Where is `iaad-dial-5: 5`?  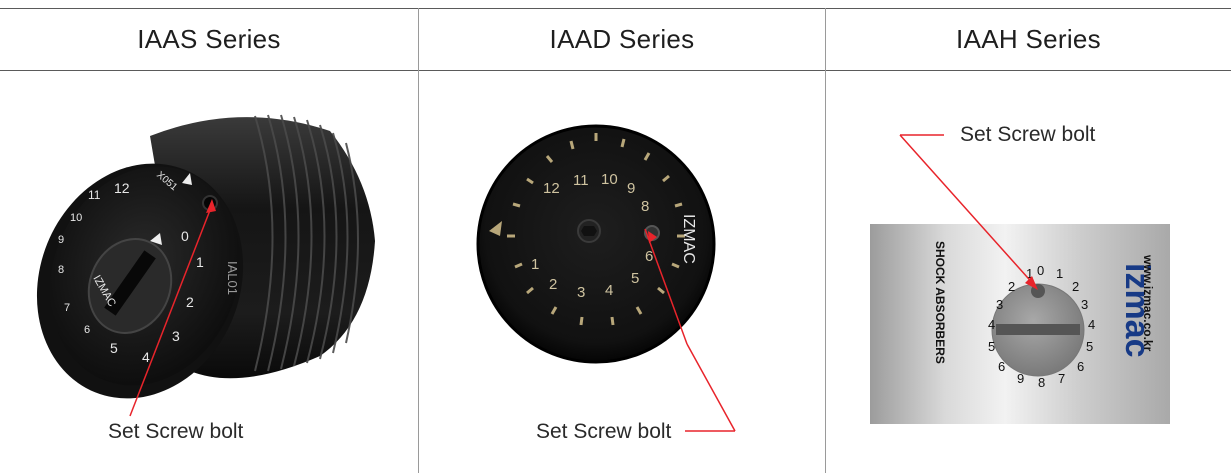
iaad-dial-5: 5 is located at coordinates (635, 278).